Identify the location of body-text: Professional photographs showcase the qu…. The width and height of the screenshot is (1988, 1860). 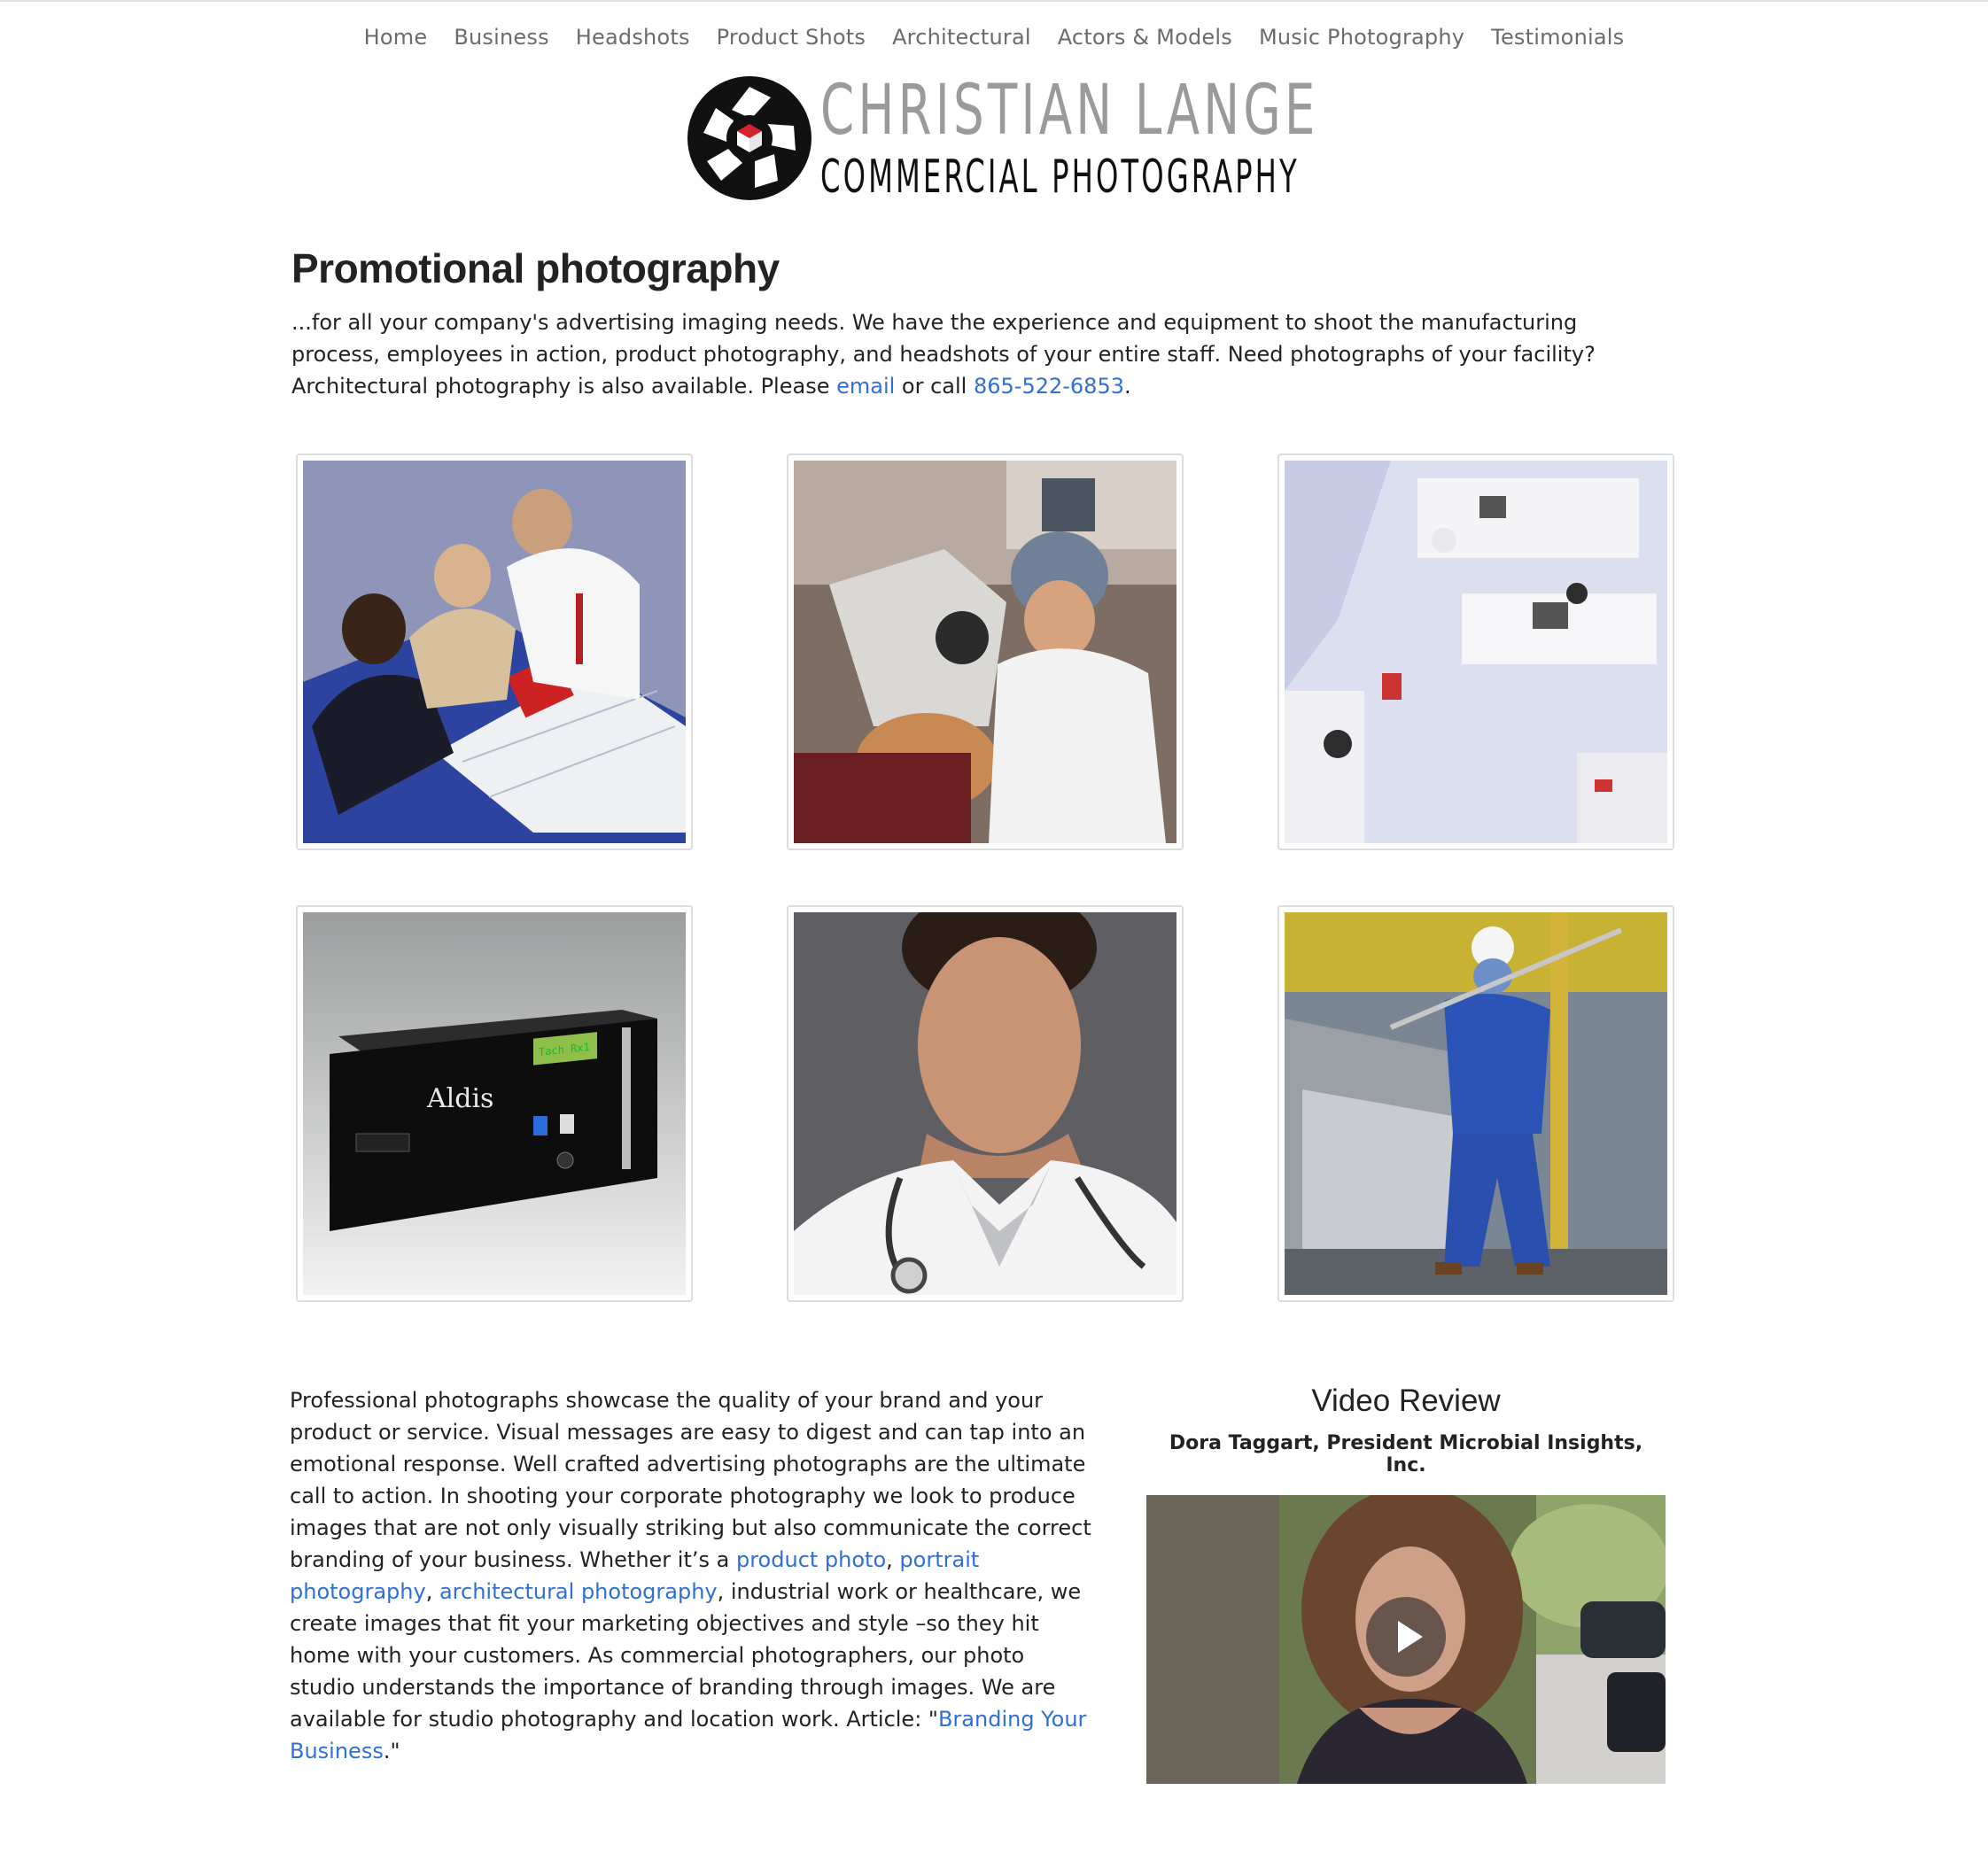
(690, 1480).